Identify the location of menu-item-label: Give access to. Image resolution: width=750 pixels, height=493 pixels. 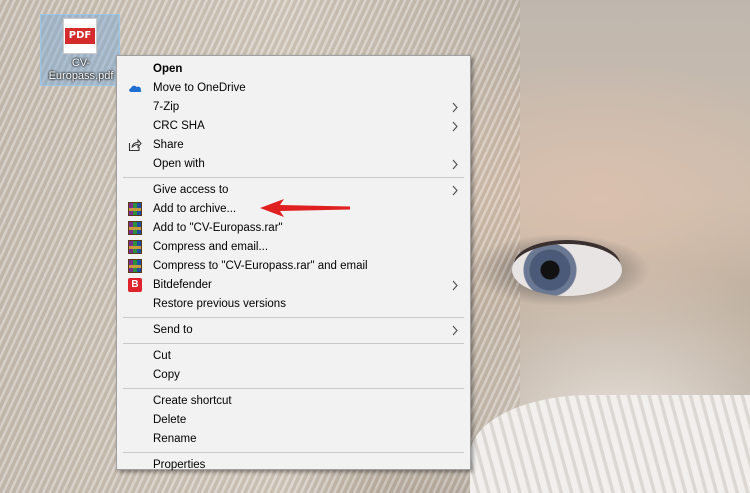
(191, 190).